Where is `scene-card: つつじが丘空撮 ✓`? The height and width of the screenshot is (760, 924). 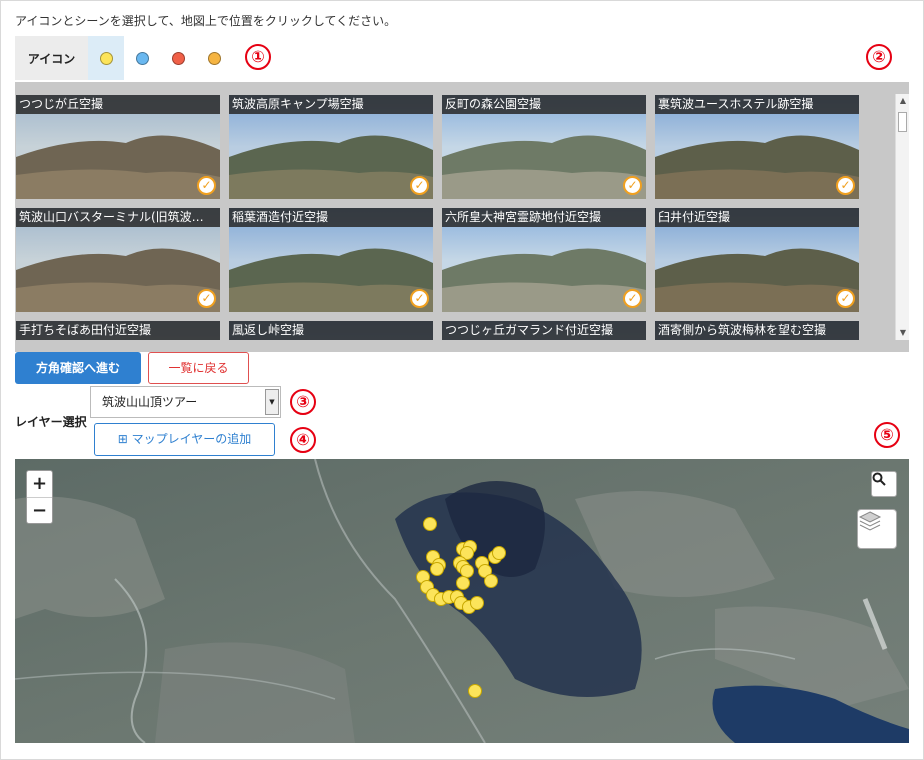
scene-card: つつじが丘空撮 ✓ is located at coordinates (118, 147).